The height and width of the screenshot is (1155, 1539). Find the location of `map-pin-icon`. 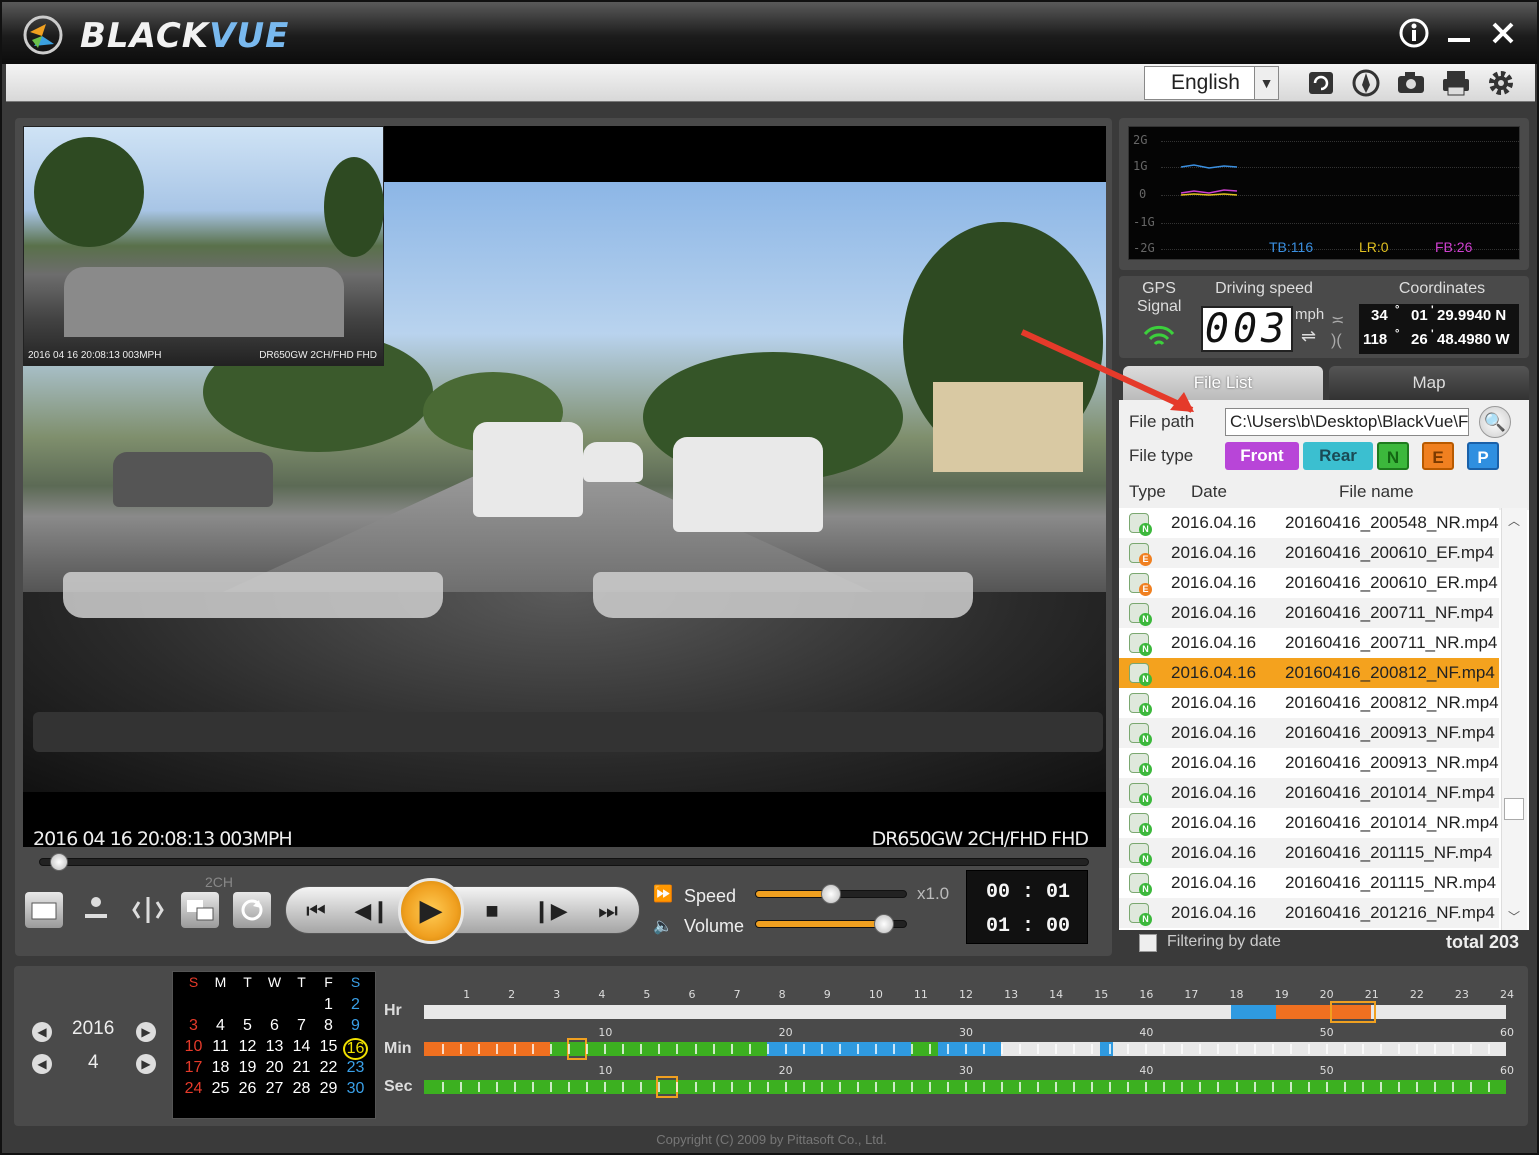

map-pin-icon is located at coordinates (1366, 83).